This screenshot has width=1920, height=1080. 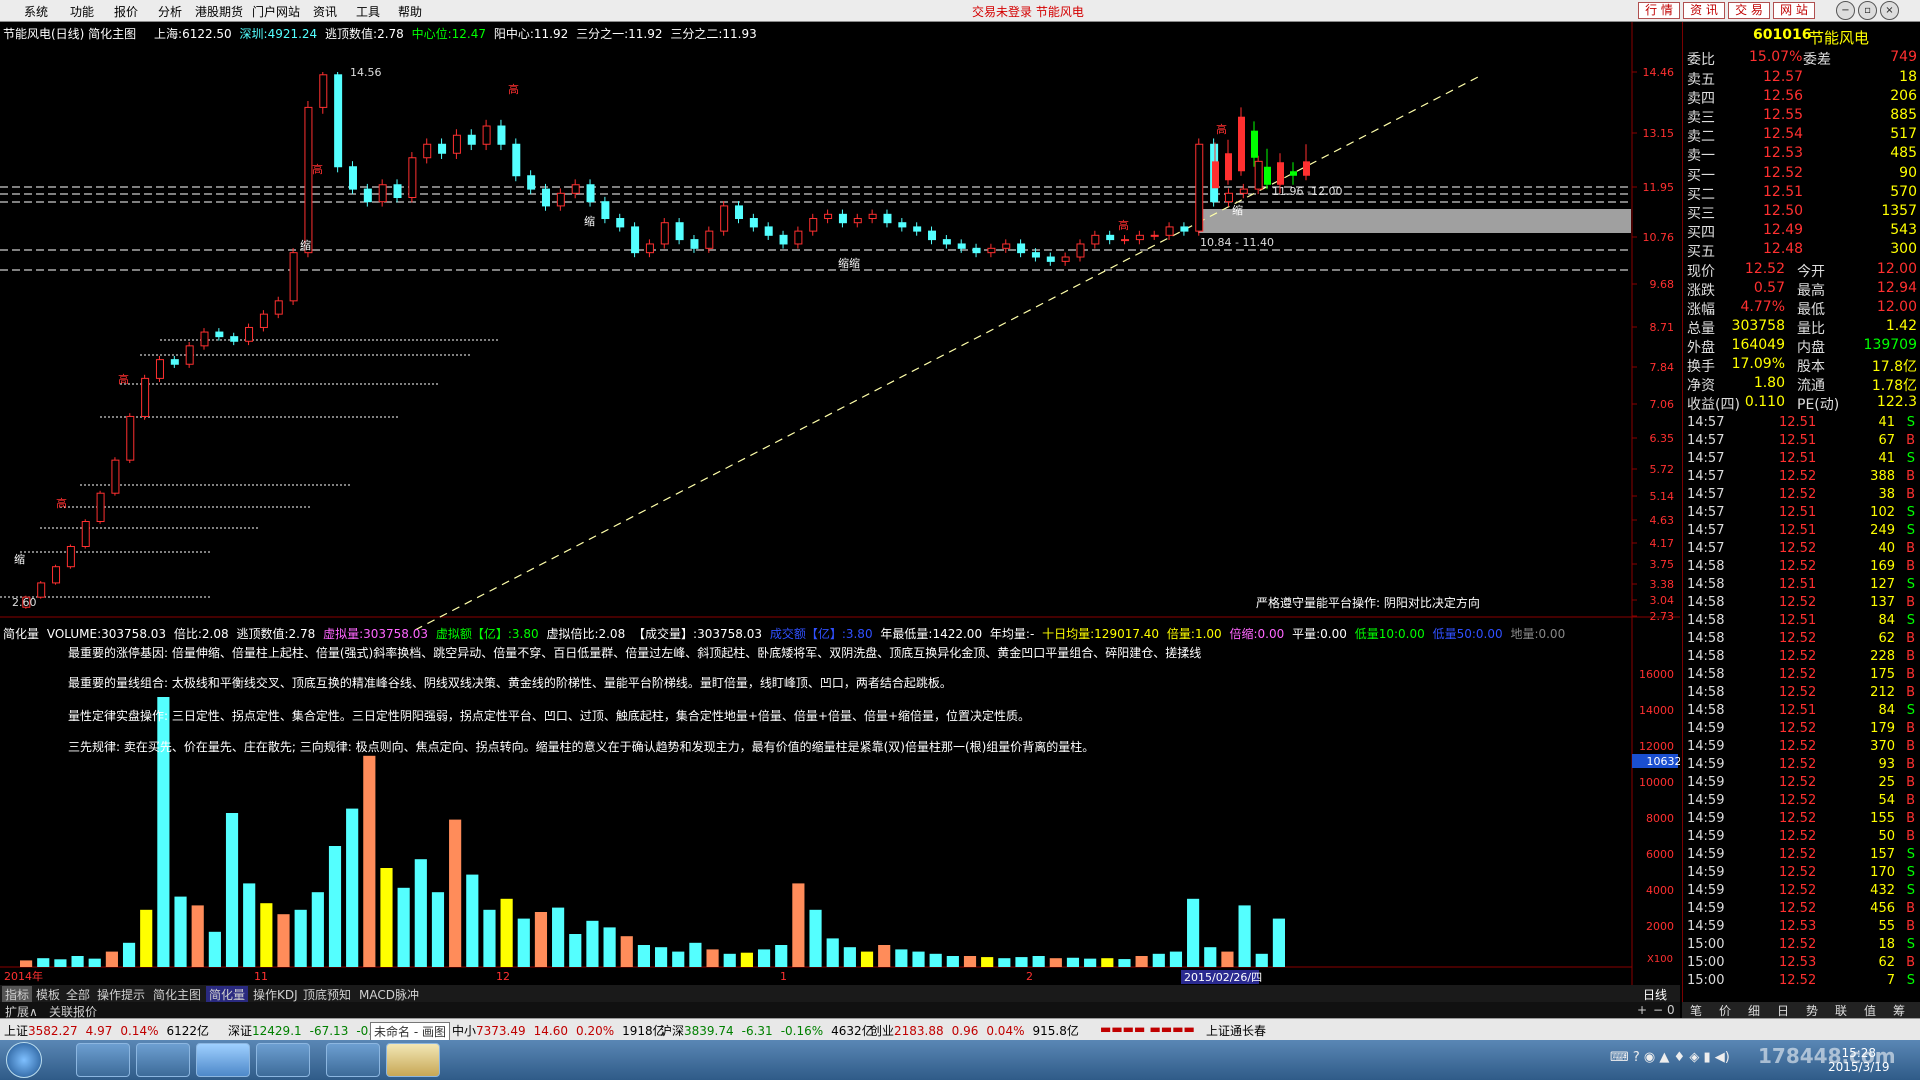 I want to click on quote-panel-tabs: 笔 价 细 日 势 联 值 筹, so click(x=1801, y=1010).